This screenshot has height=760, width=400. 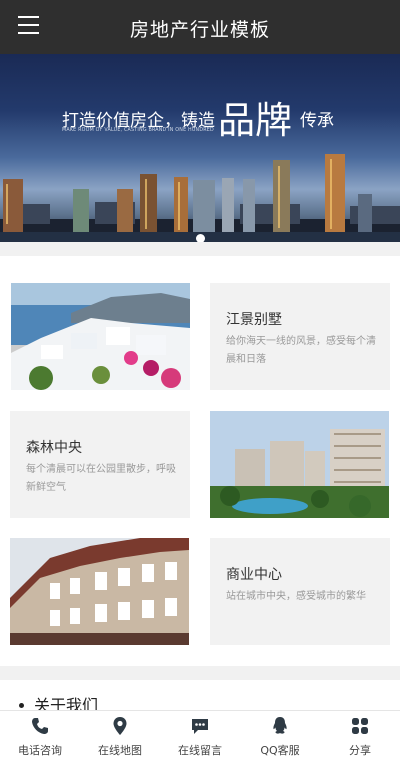 I want to click on bottom-nav: 电话咨询 在线地图 在线留言 QQ客服 分享, so click(x=200, y=735).